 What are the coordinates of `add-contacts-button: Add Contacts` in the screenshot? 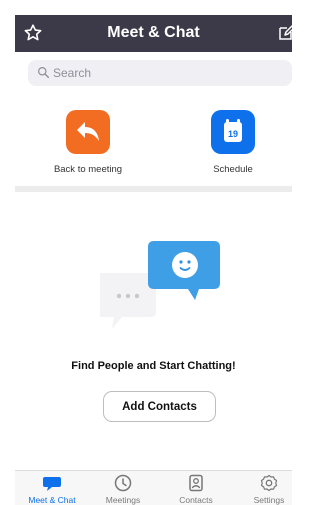 It's located at (159, 406).